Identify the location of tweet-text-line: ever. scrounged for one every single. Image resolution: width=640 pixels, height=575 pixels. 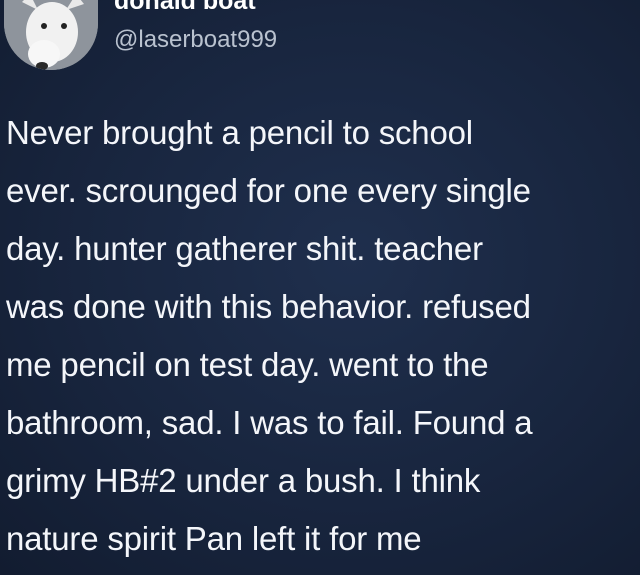
(268, 190).